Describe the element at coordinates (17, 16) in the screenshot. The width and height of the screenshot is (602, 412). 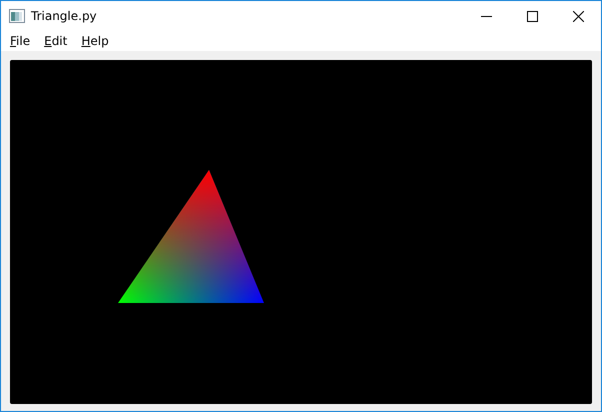
I see `app-window-icon` at that location.